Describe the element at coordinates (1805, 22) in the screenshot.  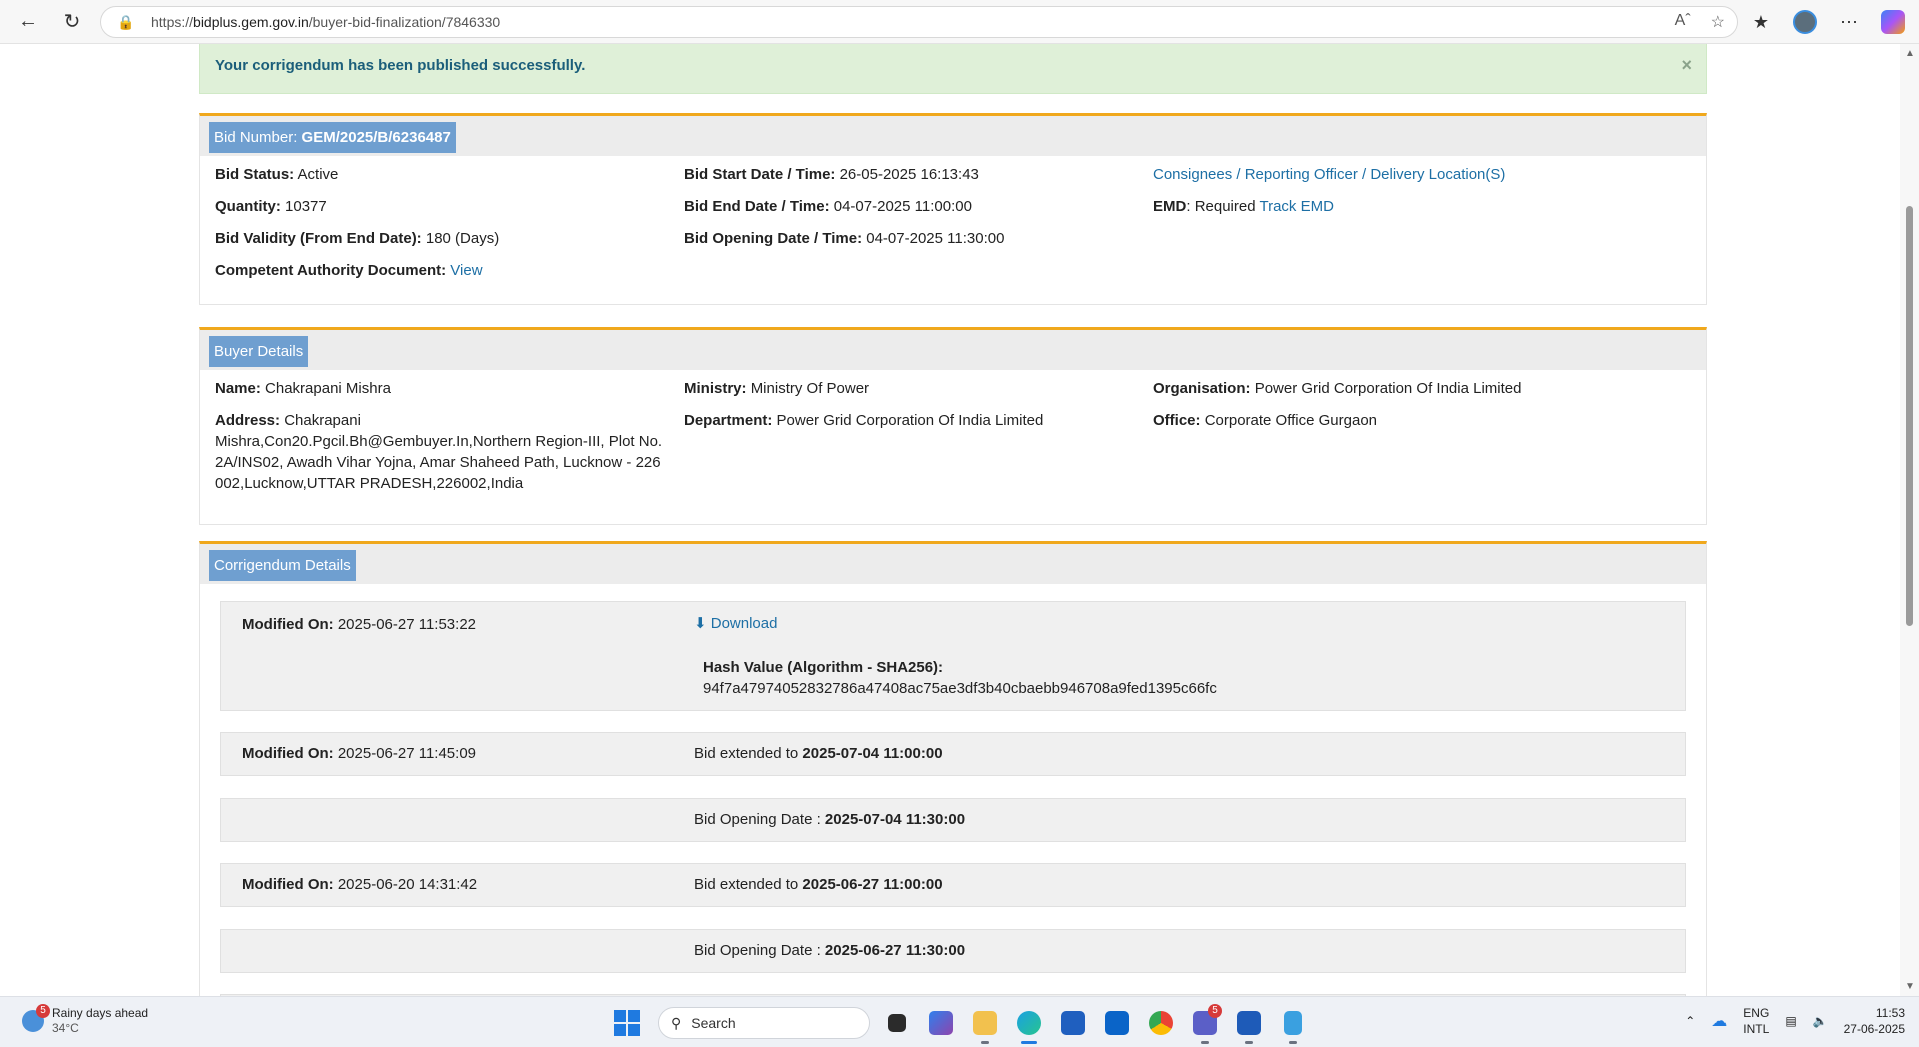
I see `profile-avatar` at that location.